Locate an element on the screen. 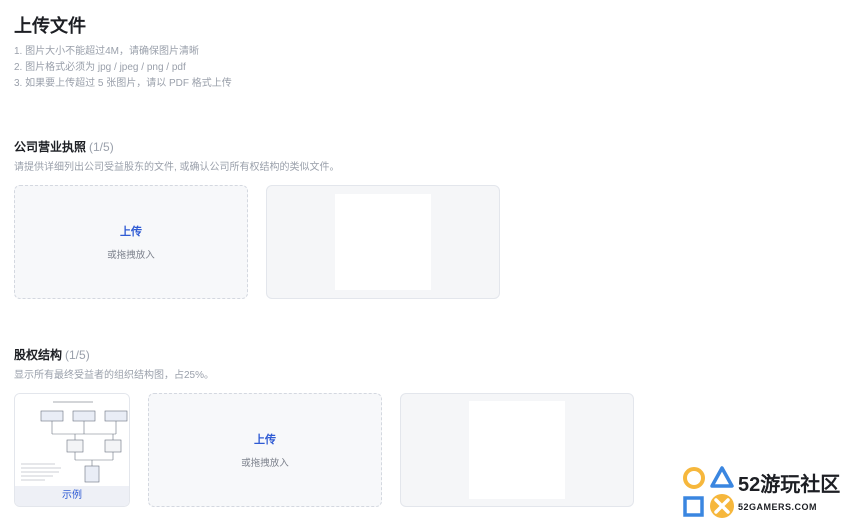 This screenshot has height=526, width=858. ownership-example-card: 示例 is located at coordinates (72, 450).